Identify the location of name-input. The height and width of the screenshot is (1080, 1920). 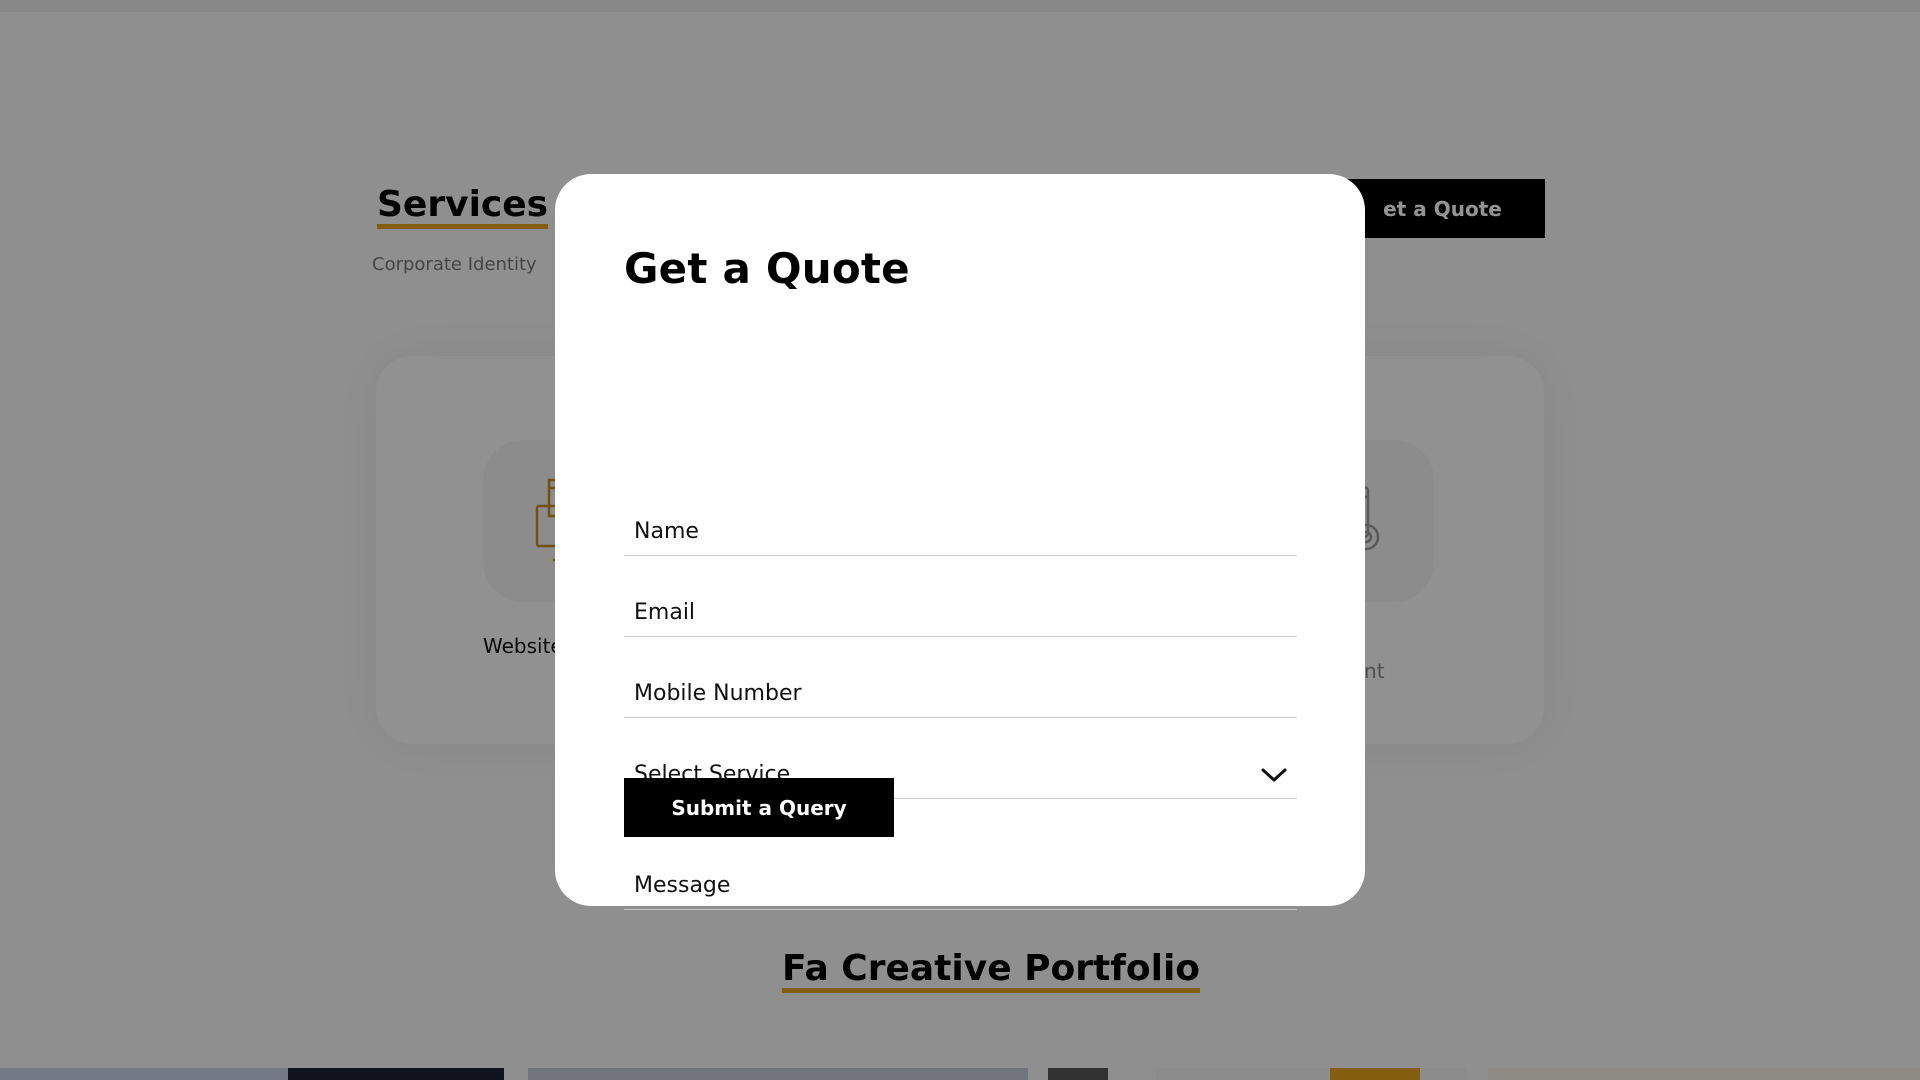
(965, 531).